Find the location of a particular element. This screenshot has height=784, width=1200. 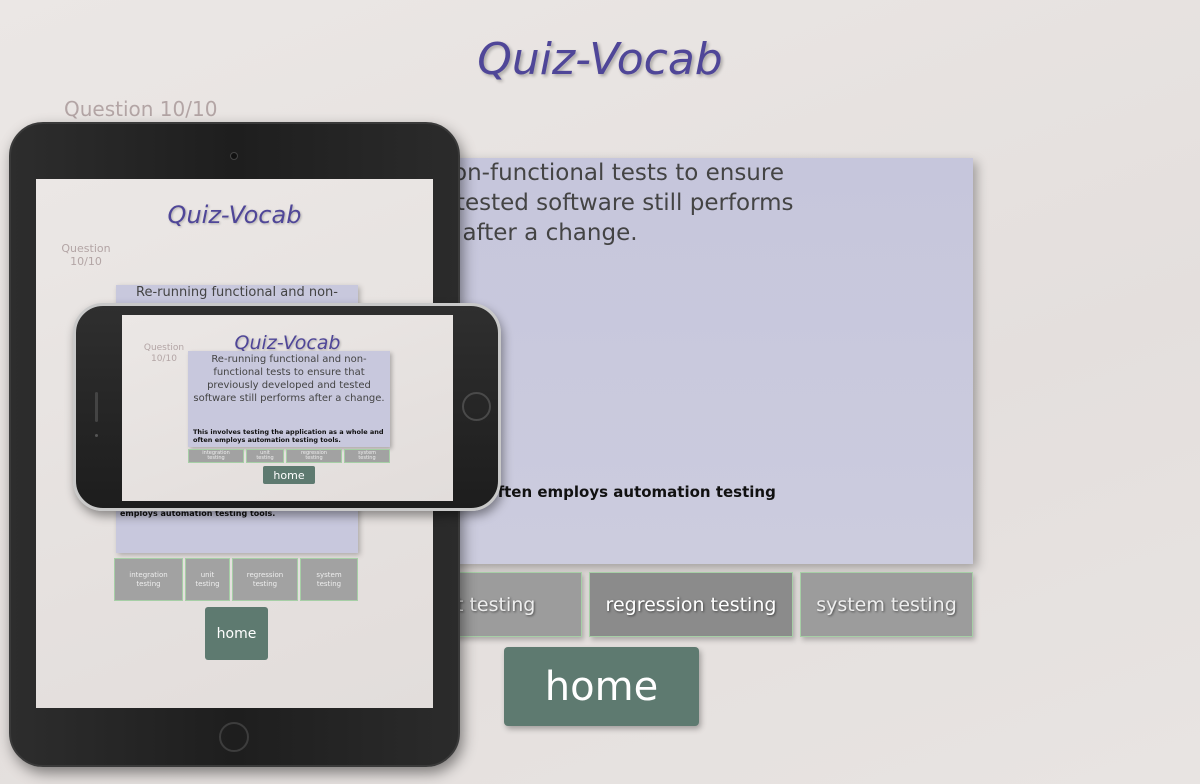

tablet-option-label: unit is located at coordinates (207, 574).